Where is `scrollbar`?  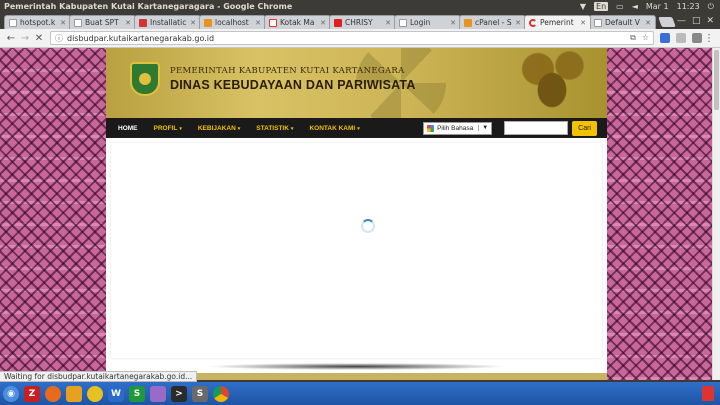 scrollbar is located at coordinates (716, 214).